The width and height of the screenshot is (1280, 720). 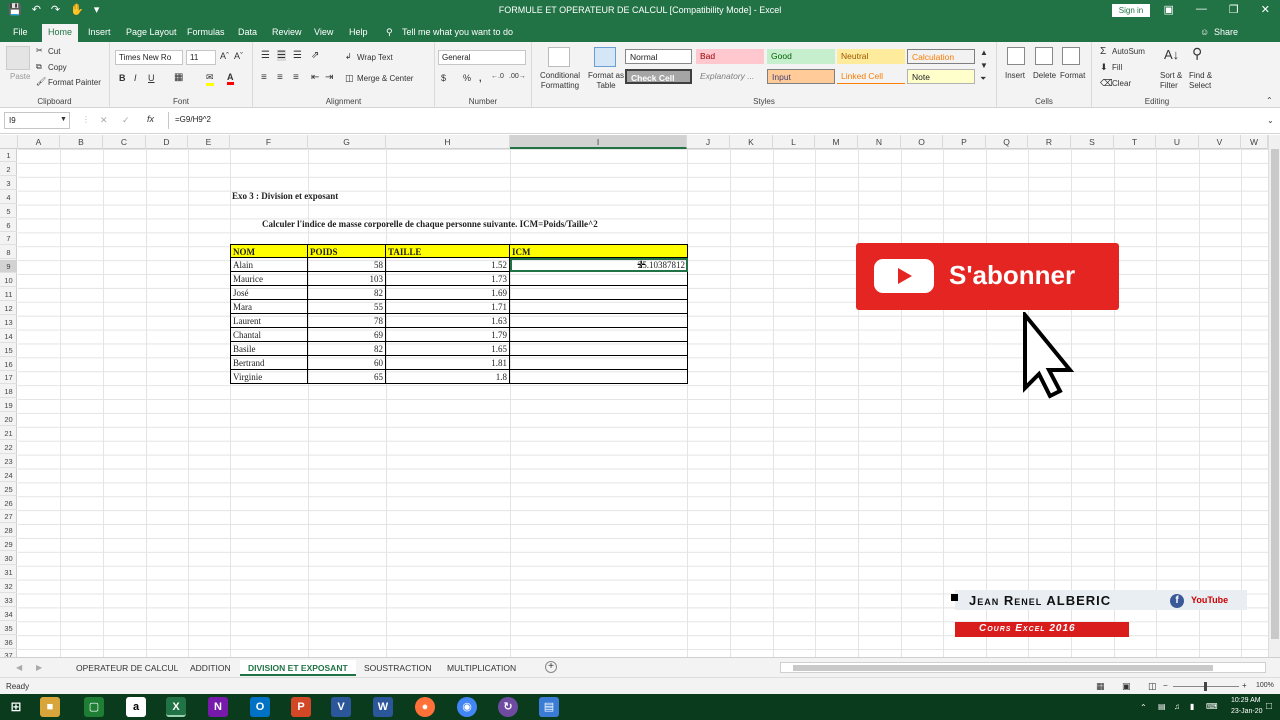 What do you see at coordinates (1044, 56) in the screenshot?
I see `delete-cells-icon` at bounding box center [1044, 56].